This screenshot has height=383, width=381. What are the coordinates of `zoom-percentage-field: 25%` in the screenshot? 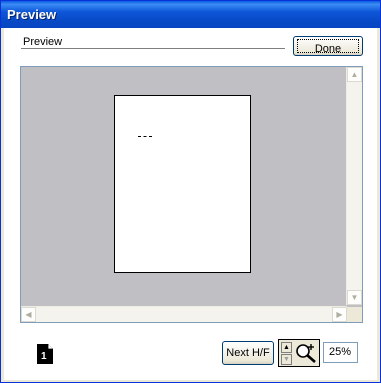 It's located at (340, 352).